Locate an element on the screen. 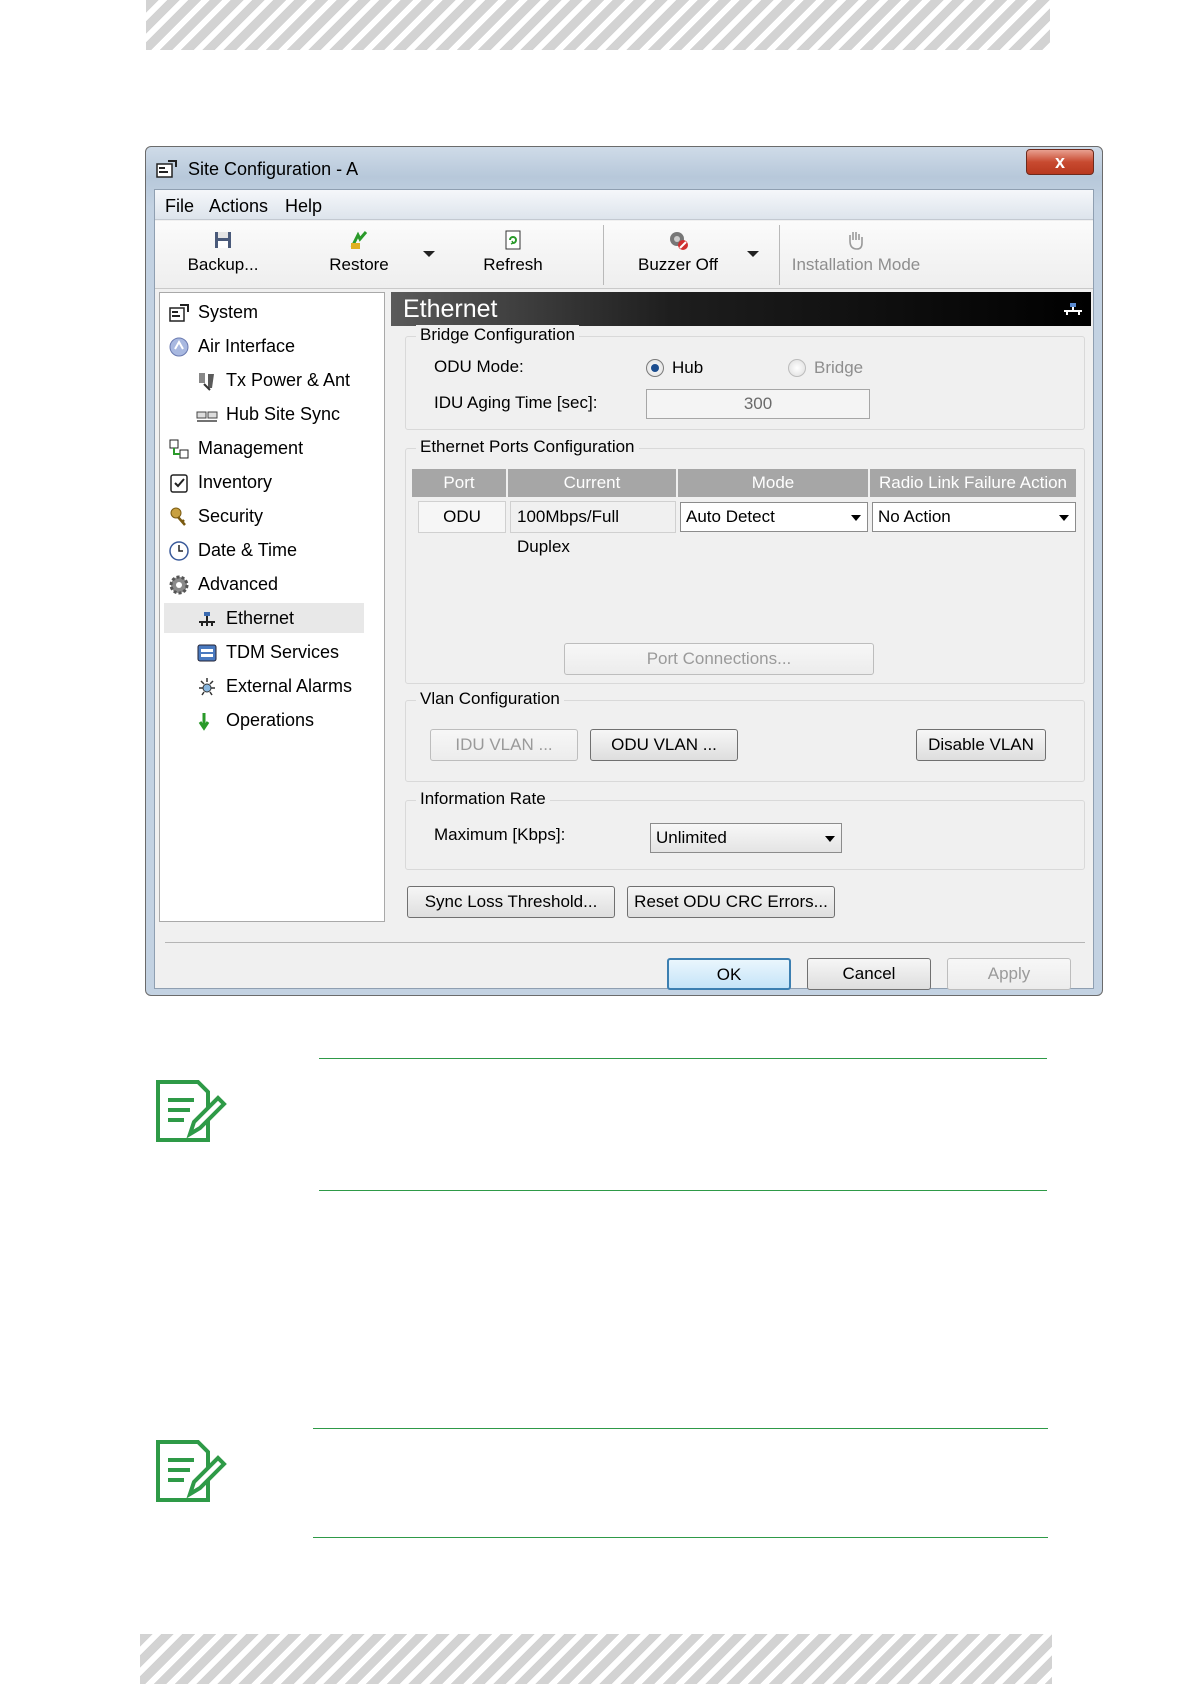 This screenshot has height=1684, width=1190. menu-bar: File Actions Help is located at coordinates (624, 205).